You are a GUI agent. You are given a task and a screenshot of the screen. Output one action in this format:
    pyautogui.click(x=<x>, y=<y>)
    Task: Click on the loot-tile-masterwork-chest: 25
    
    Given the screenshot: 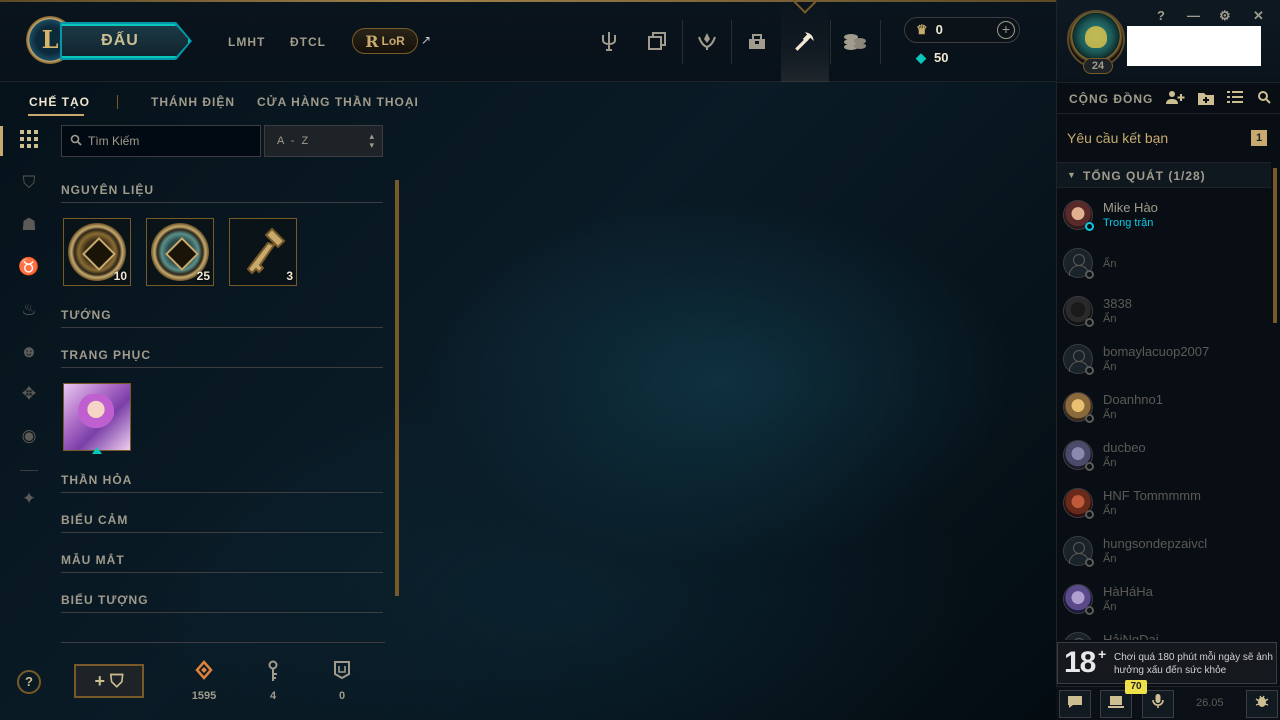 What is the action you would take?
    pyautogui.click(x=180, y=252)
    